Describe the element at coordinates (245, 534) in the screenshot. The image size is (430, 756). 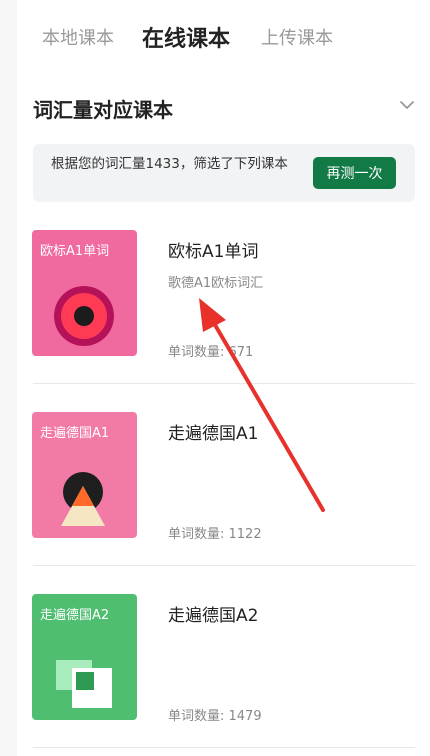
I see `word-count-value: 1122` at that location.